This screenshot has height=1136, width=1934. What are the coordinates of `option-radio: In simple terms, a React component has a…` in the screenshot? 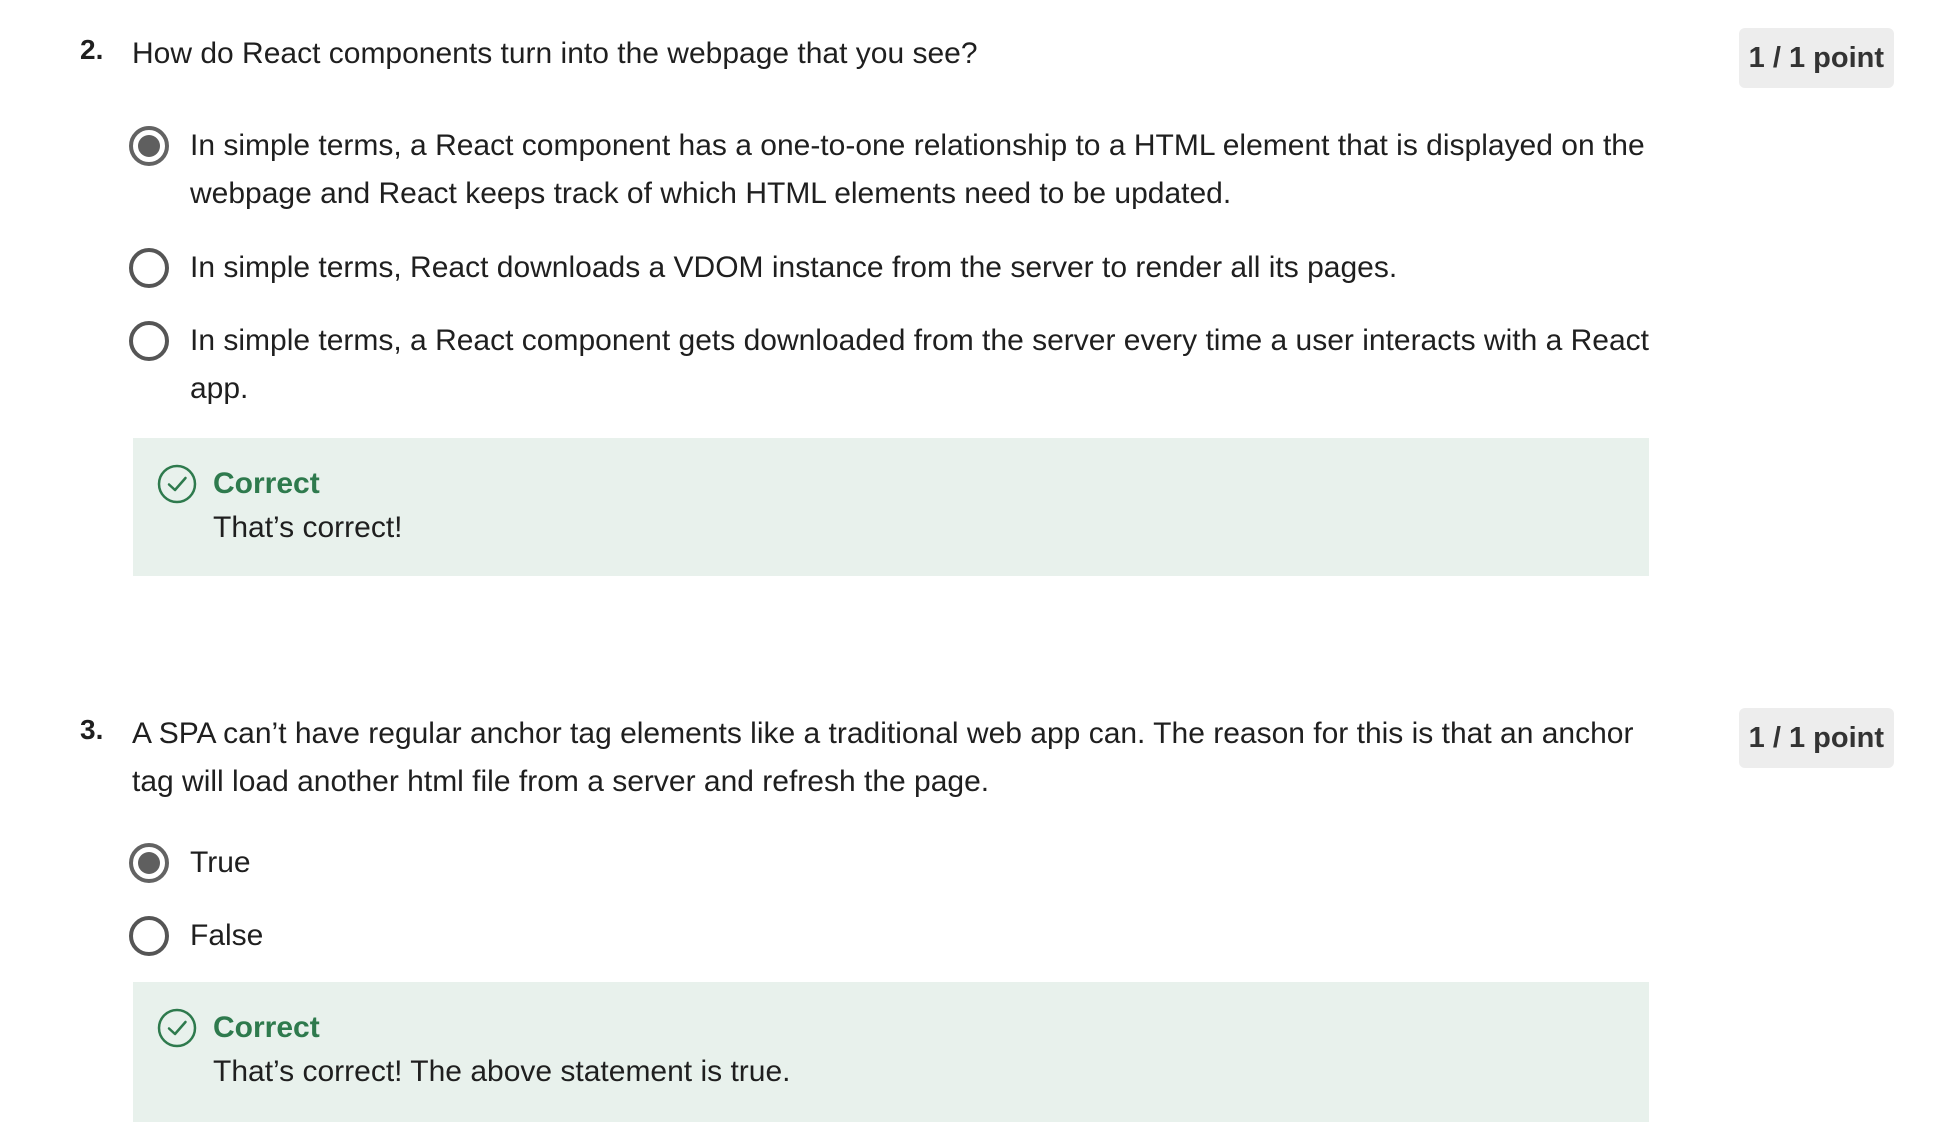 It's located at (909, 170).